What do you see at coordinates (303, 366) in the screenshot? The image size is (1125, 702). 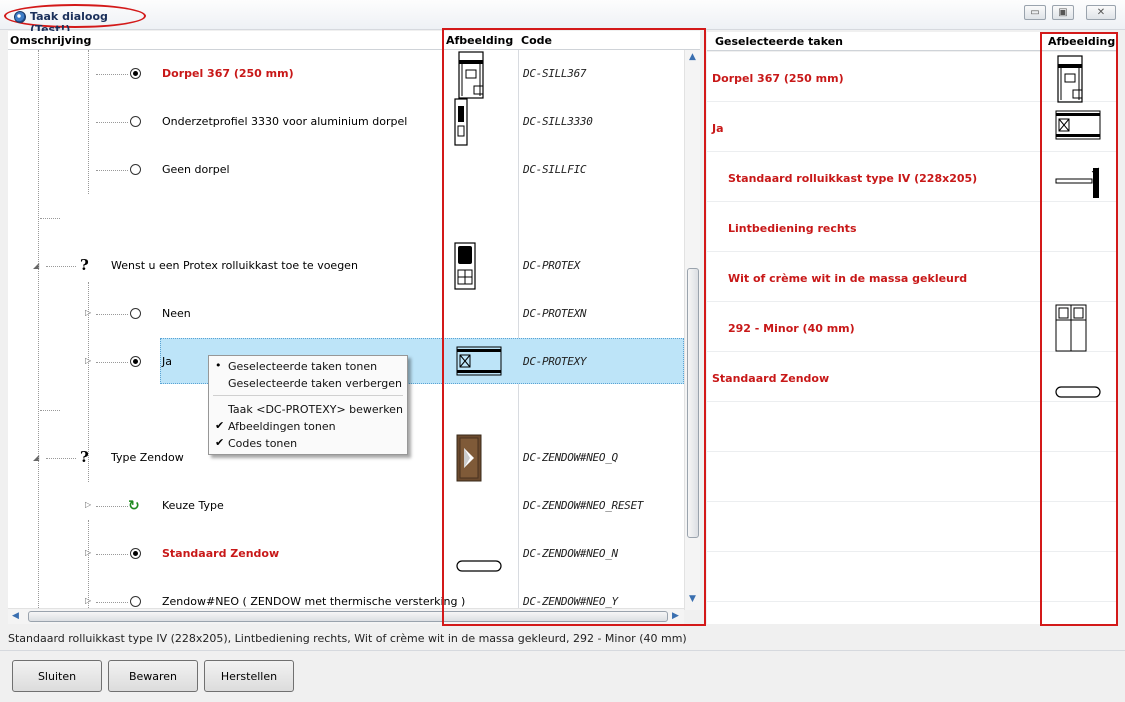 I see `context-menu-label: Geselecteerde taken tonen` at bounding box center [303, 366].